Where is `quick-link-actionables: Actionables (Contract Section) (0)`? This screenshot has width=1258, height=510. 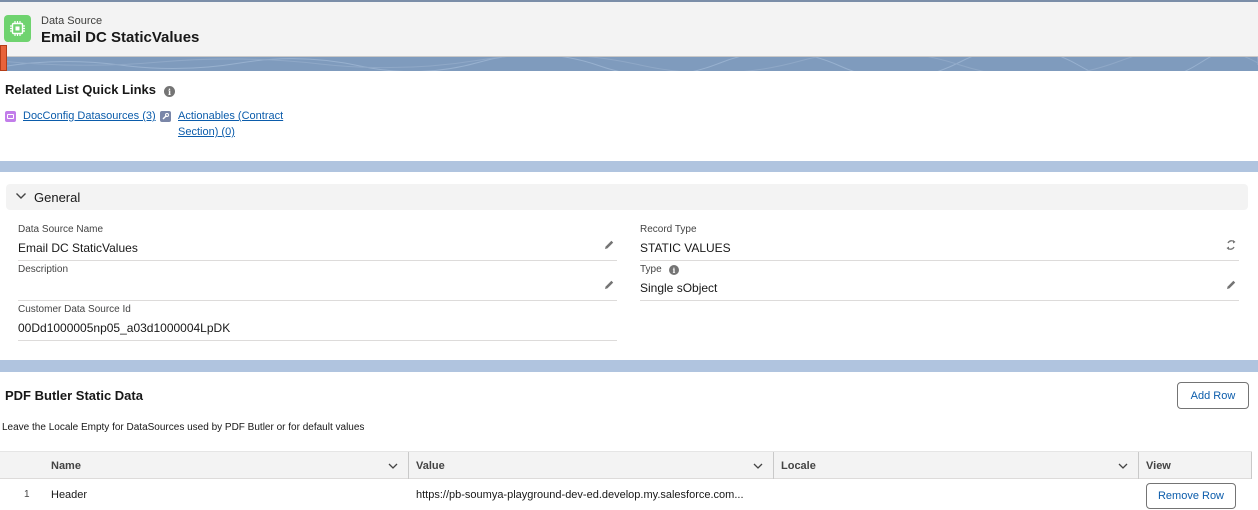
quick-link-actionables: Actionables (Contract Section) (0) is located at coordinates (230, 124).